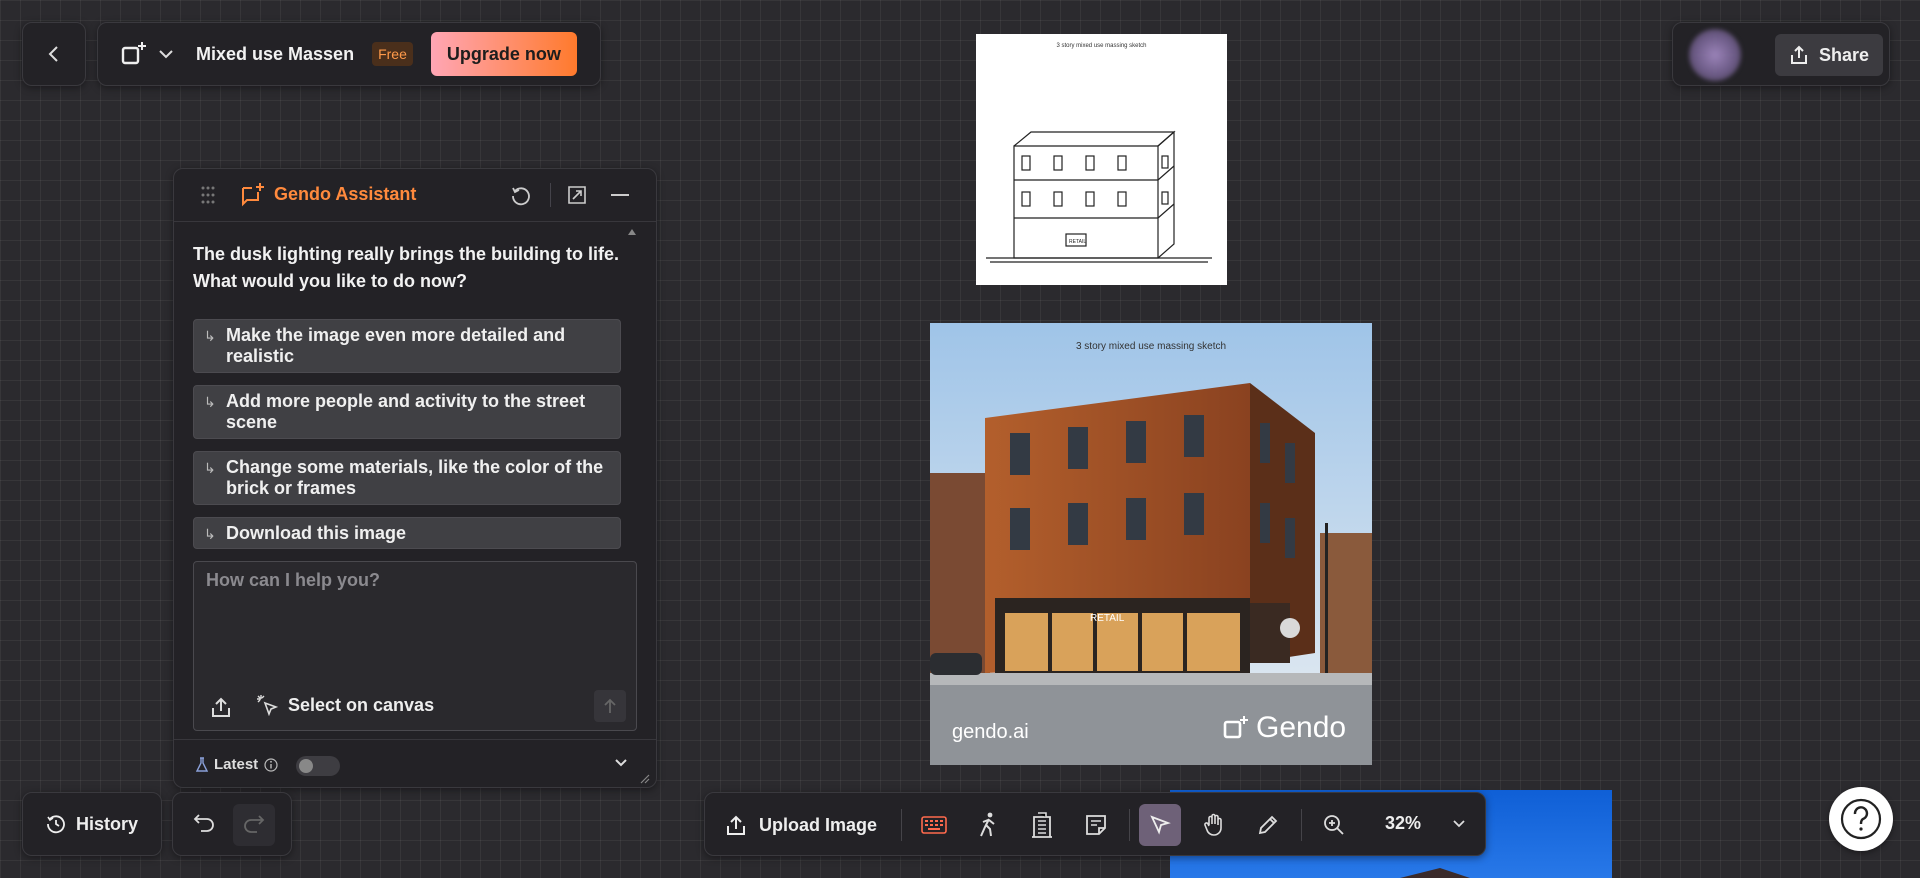  I want to click on building-icon, so click(1042, 825).